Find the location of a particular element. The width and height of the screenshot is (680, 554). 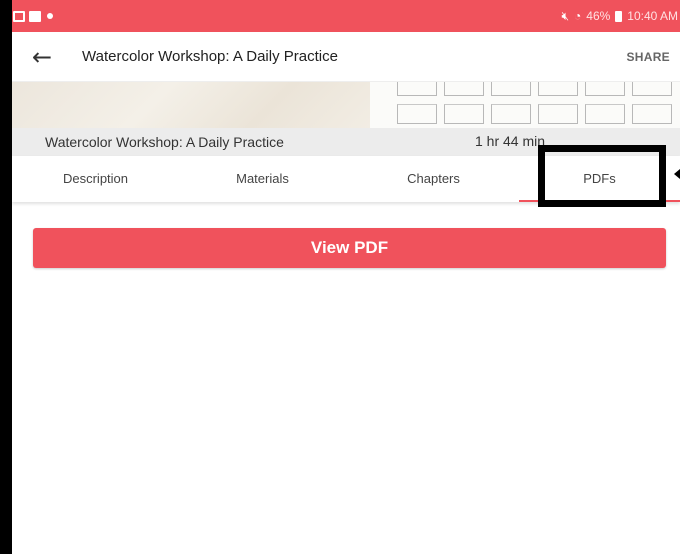

battery-icon is located at coordinates (619, 16).